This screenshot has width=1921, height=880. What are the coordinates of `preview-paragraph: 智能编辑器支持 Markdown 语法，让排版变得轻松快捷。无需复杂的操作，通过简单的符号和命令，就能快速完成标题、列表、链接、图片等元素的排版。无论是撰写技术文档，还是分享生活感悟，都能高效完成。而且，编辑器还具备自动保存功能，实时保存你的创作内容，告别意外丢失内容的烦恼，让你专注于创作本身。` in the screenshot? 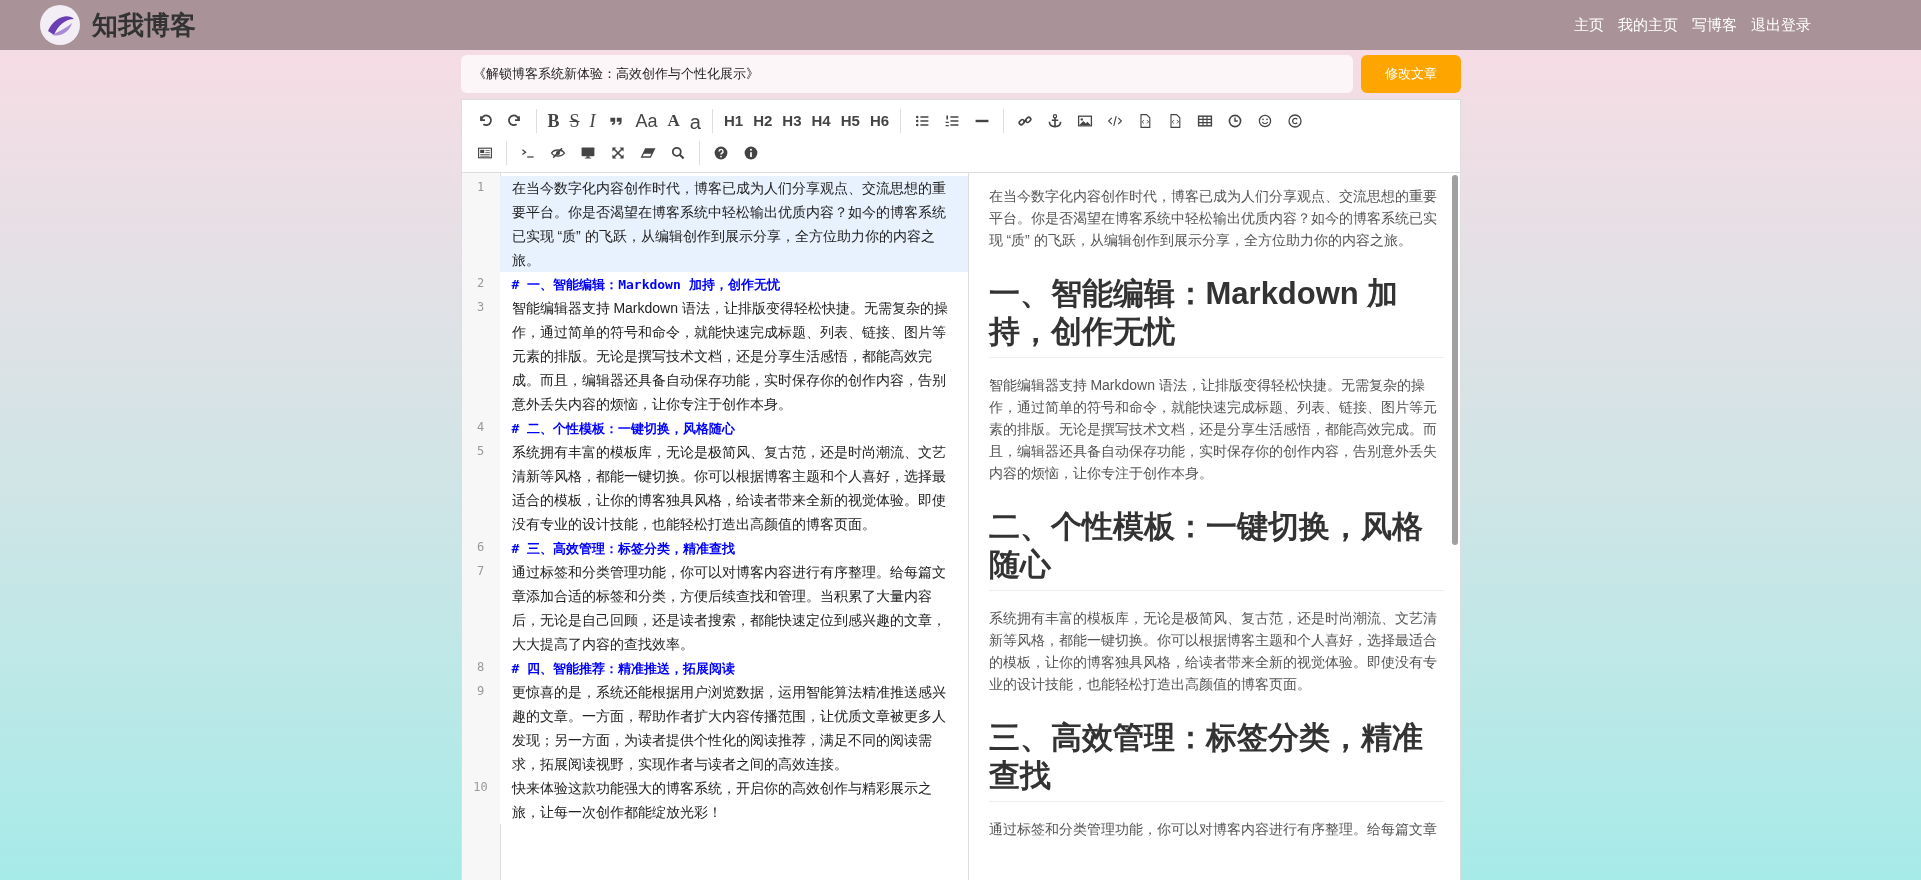 It's located at (1213, 429).